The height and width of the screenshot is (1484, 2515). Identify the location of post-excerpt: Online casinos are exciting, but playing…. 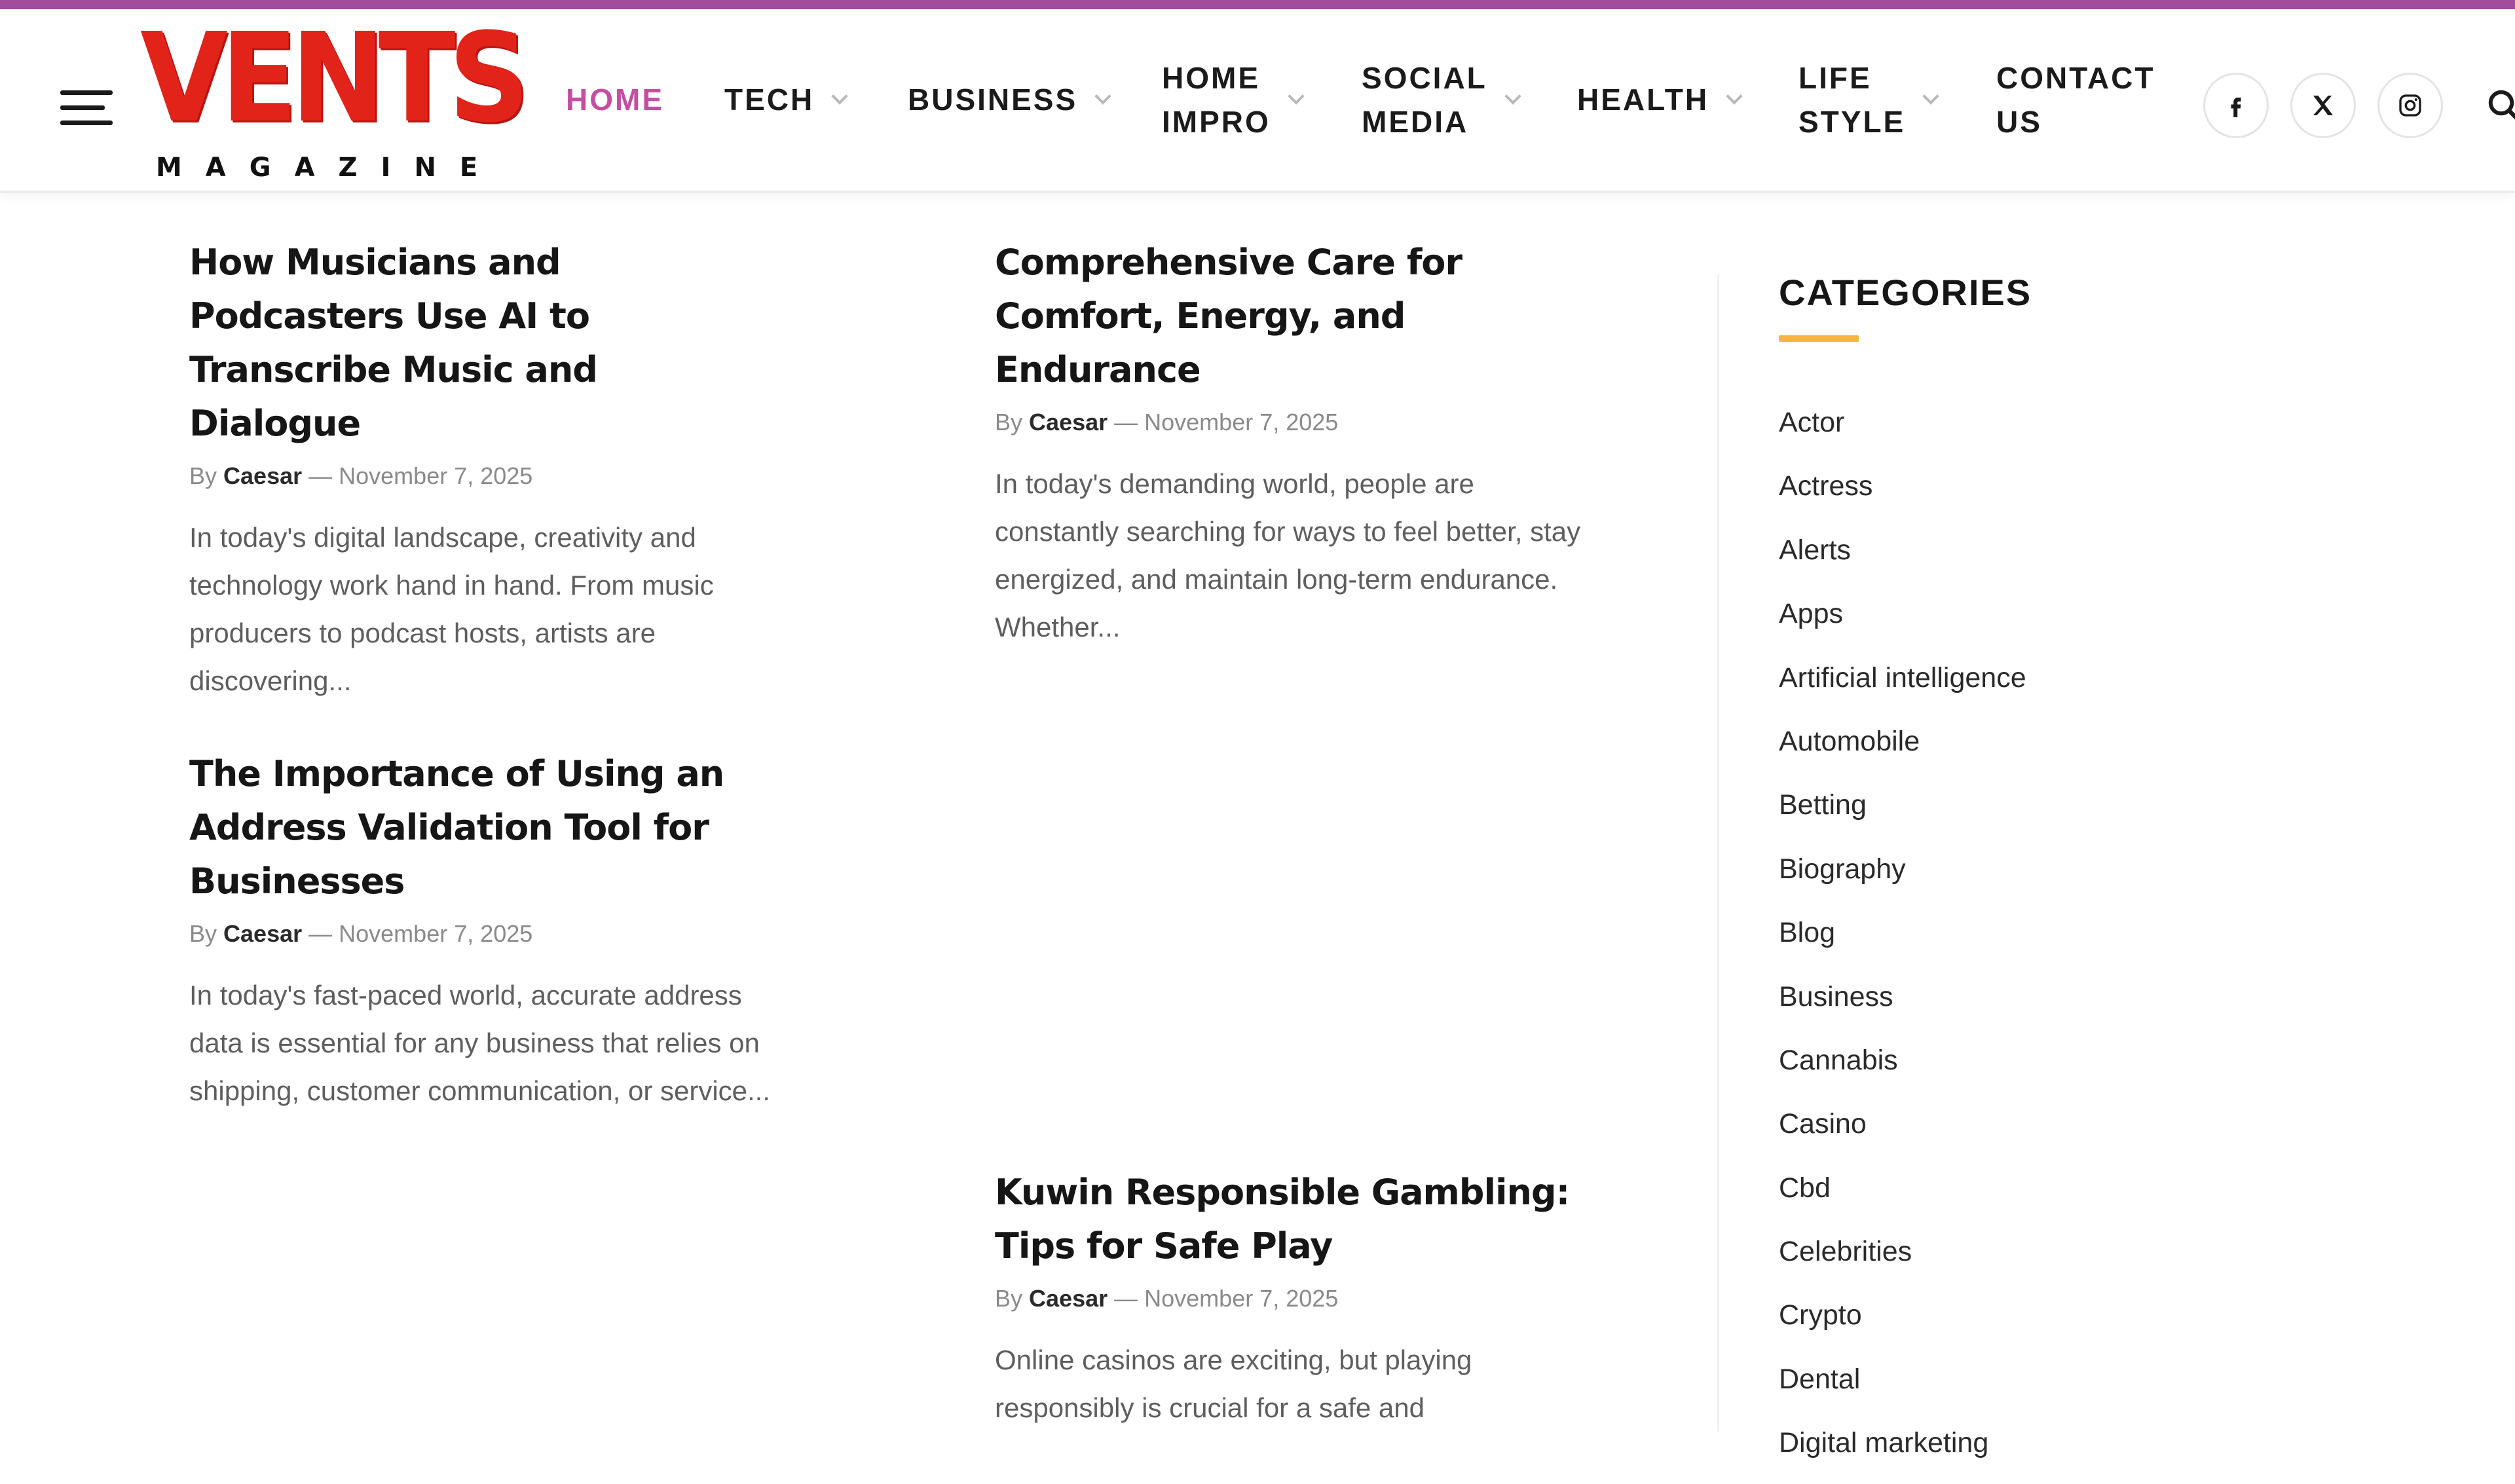
(1233, 1384).